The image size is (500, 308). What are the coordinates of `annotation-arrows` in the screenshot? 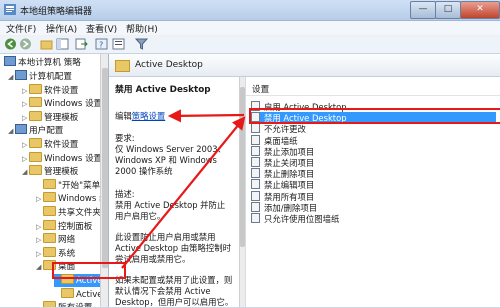 It's located at (183, 189).